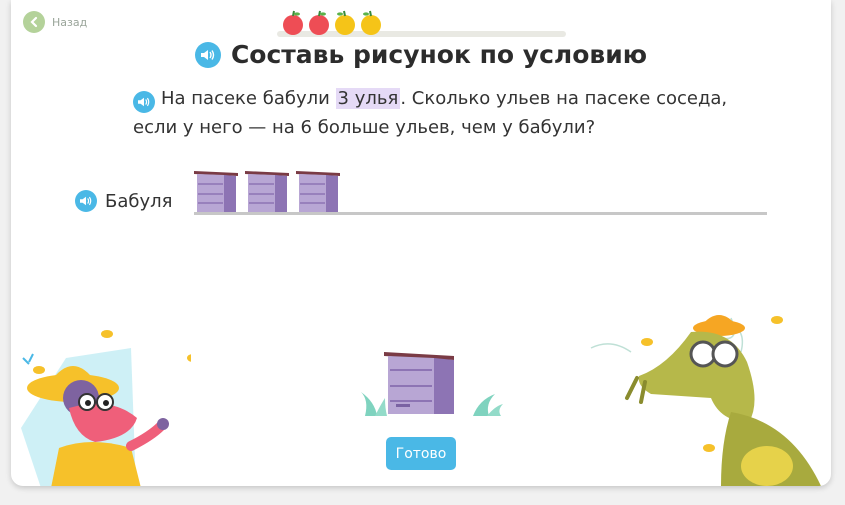 The image size is (845, 505). I want to click on done-button: Готово, so click(421, 453).